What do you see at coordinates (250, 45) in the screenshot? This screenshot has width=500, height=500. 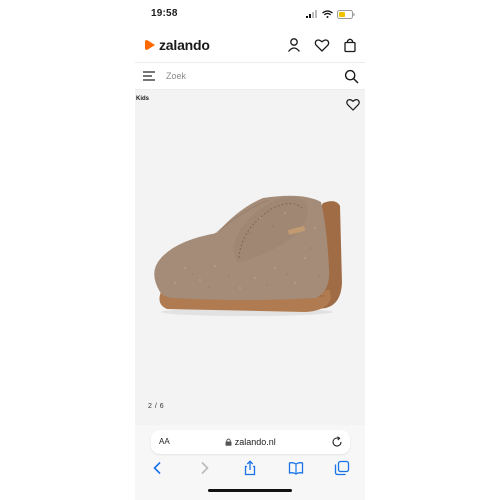 I see `site-header: zalando` at bounding box center [250, 45].